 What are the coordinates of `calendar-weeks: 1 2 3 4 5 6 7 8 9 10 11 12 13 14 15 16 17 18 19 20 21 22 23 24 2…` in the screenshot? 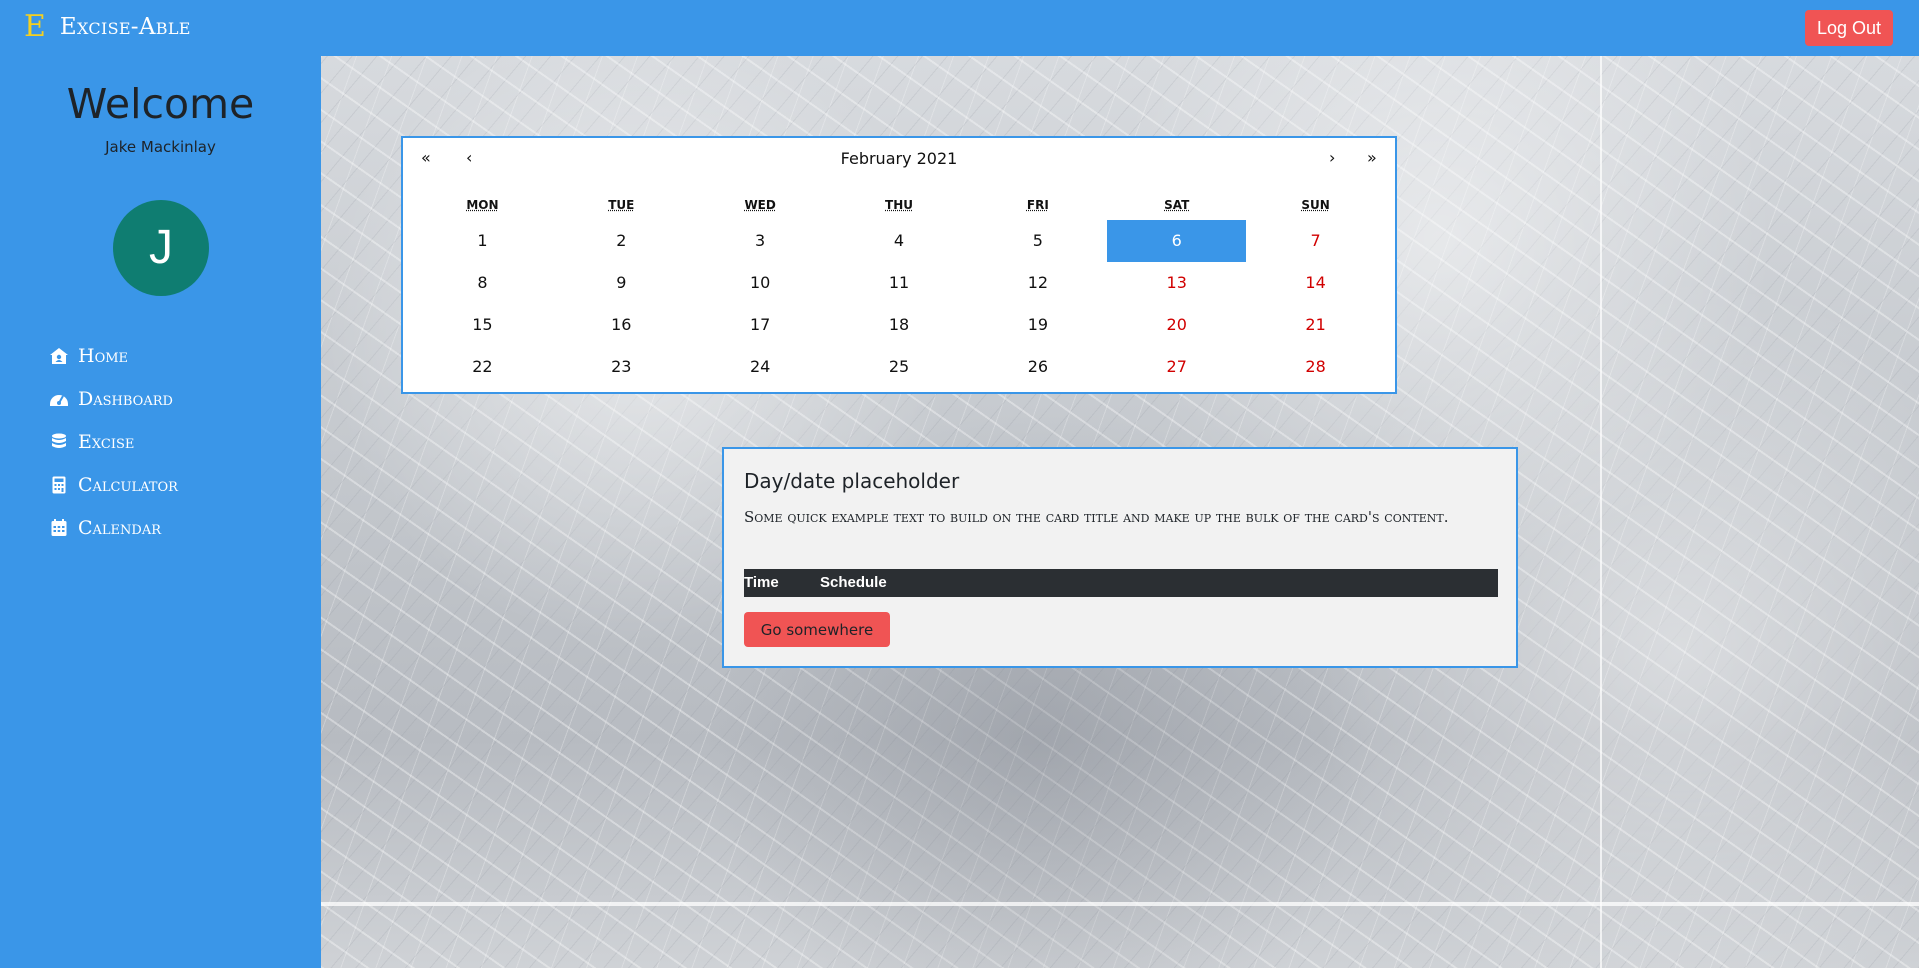 It's located at (899, 304).